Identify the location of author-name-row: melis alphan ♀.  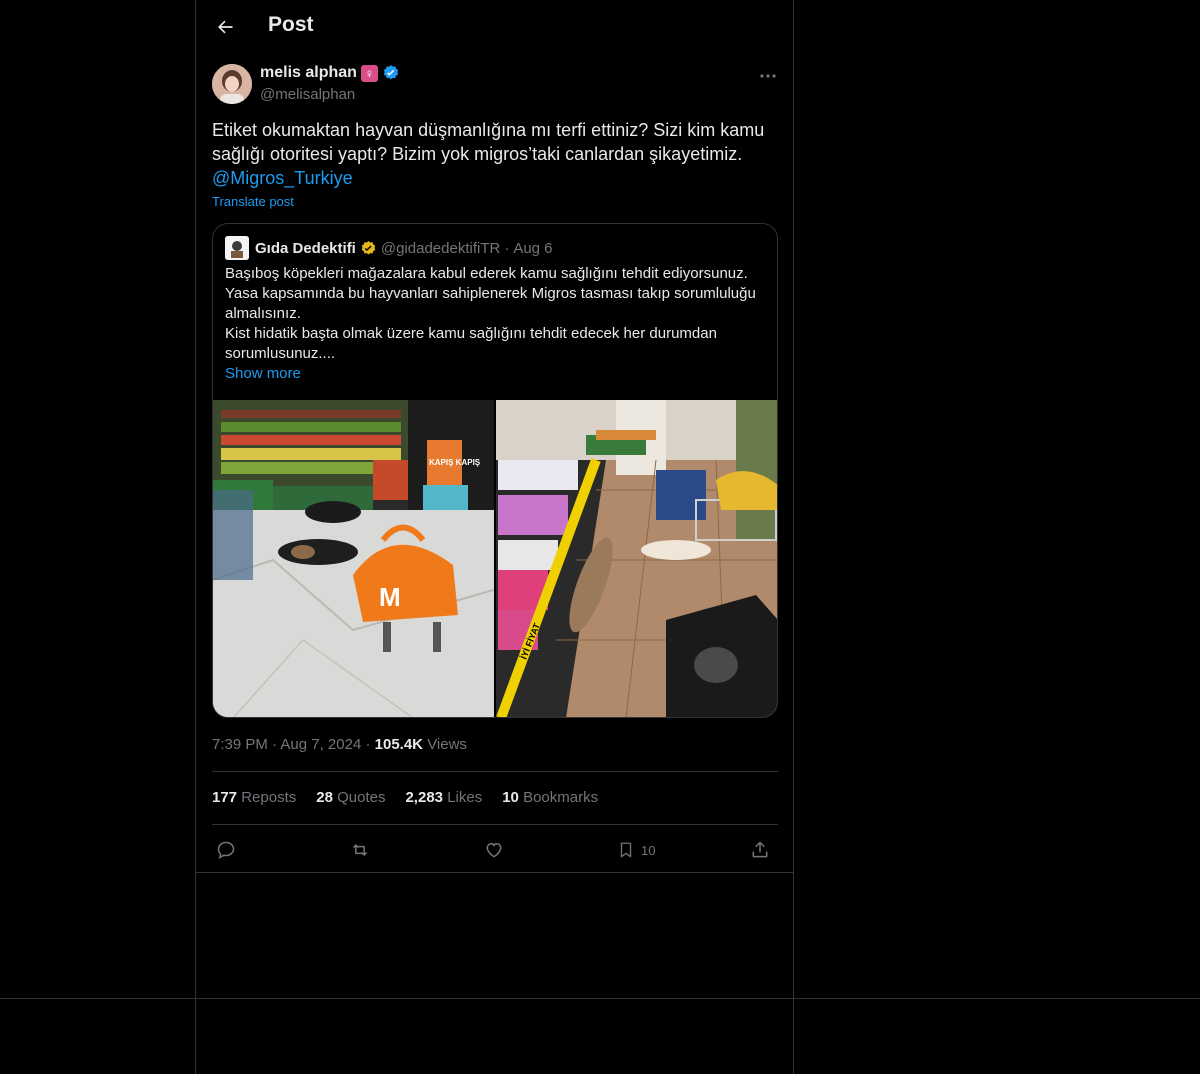
(330, 73).